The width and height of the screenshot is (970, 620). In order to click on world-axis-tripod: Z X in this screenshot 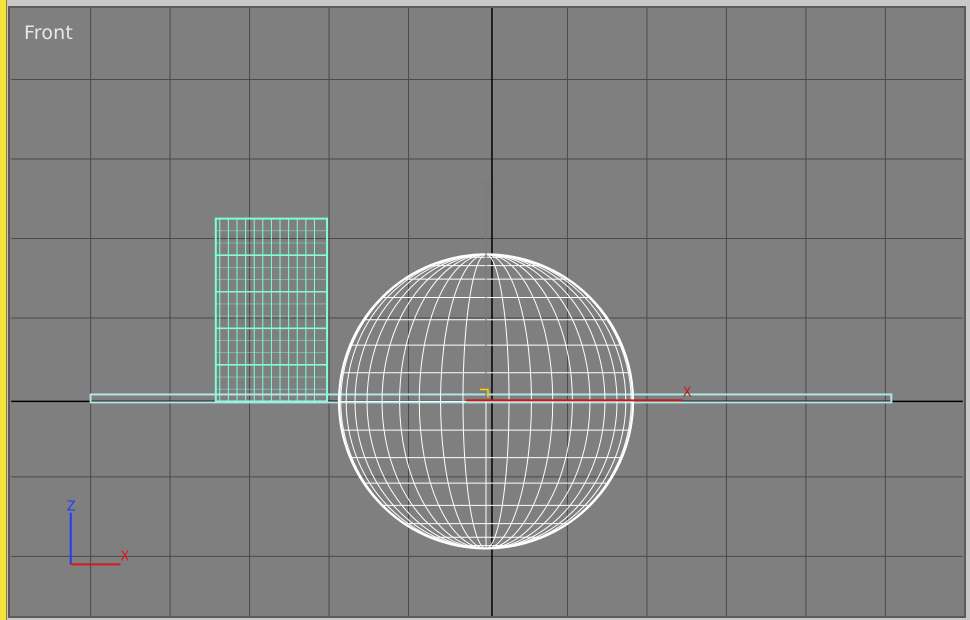, I will do `click(98, 533)`.